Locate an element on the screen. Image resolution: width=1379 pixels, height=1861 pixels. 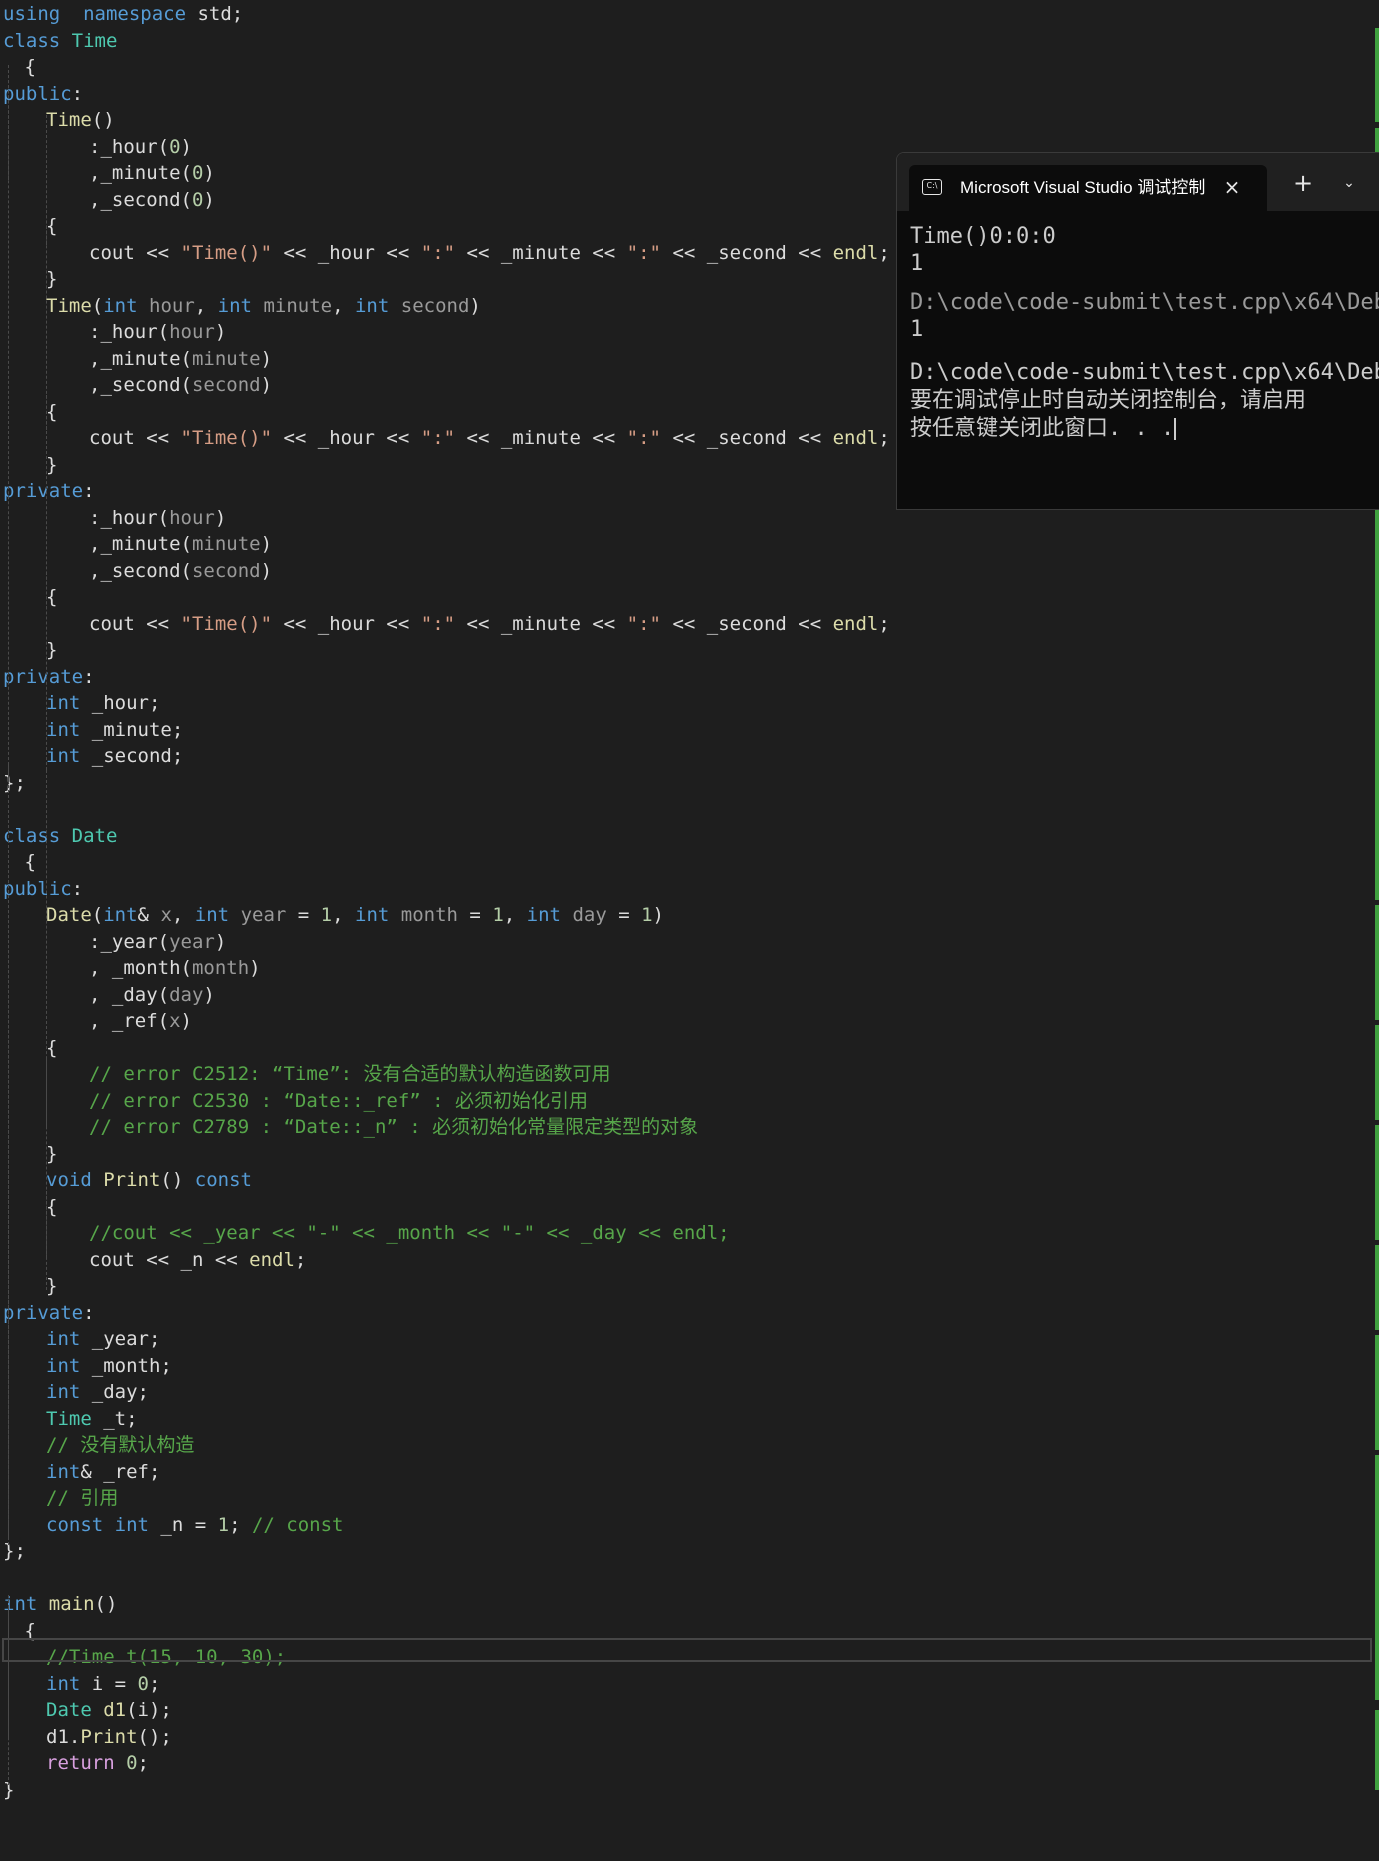
code-line: :_year(year) is located at coordinates (156, 942).